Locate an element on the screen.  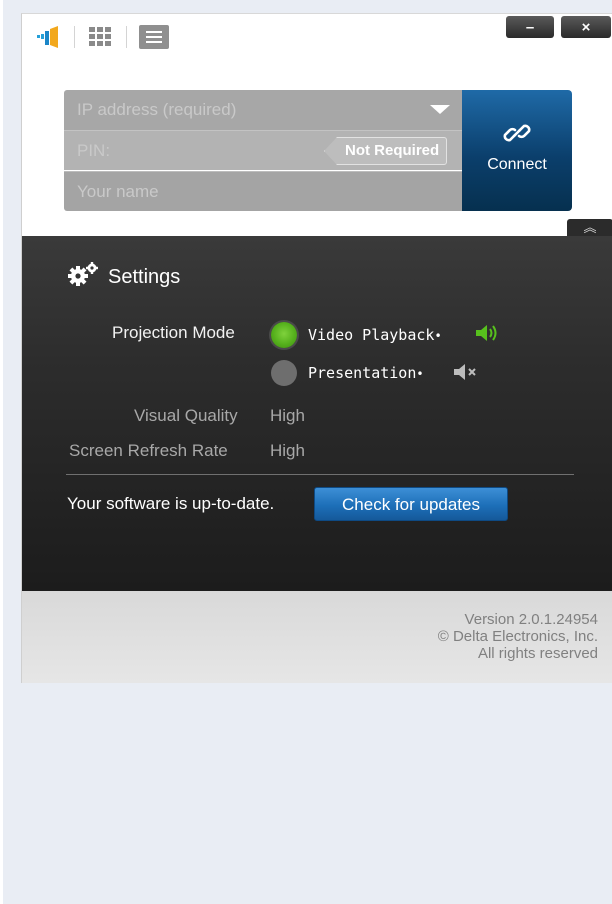
speaker-on-icon is located at coordinates (486, 333).